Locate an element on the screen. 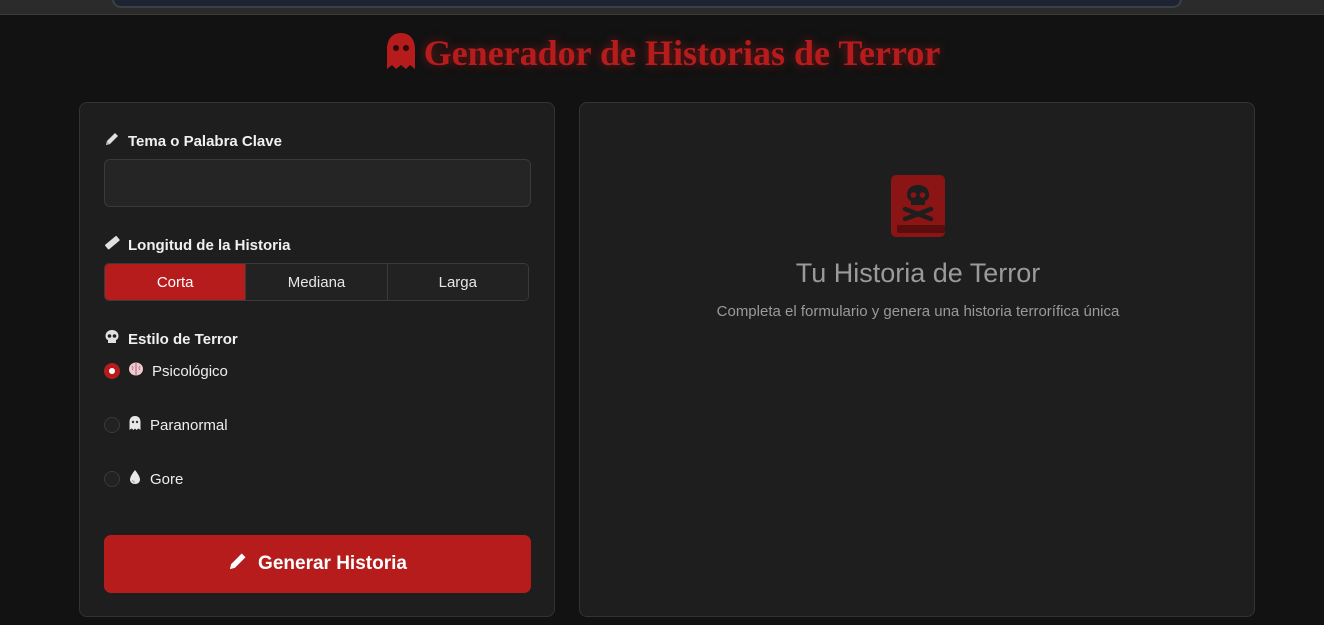 This screenshot has height=625, width=1324. length-label-text: Longitud de la Historia is located at coordinates (209, 245).